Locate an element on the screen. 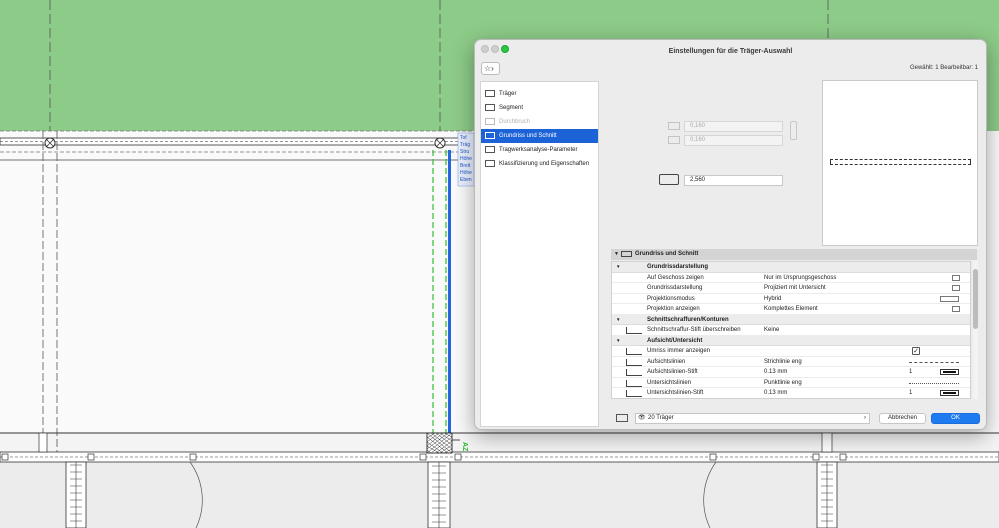  nav-item-label: Klassifizierung und Eigenschaften is located at coordinates (544, 164).